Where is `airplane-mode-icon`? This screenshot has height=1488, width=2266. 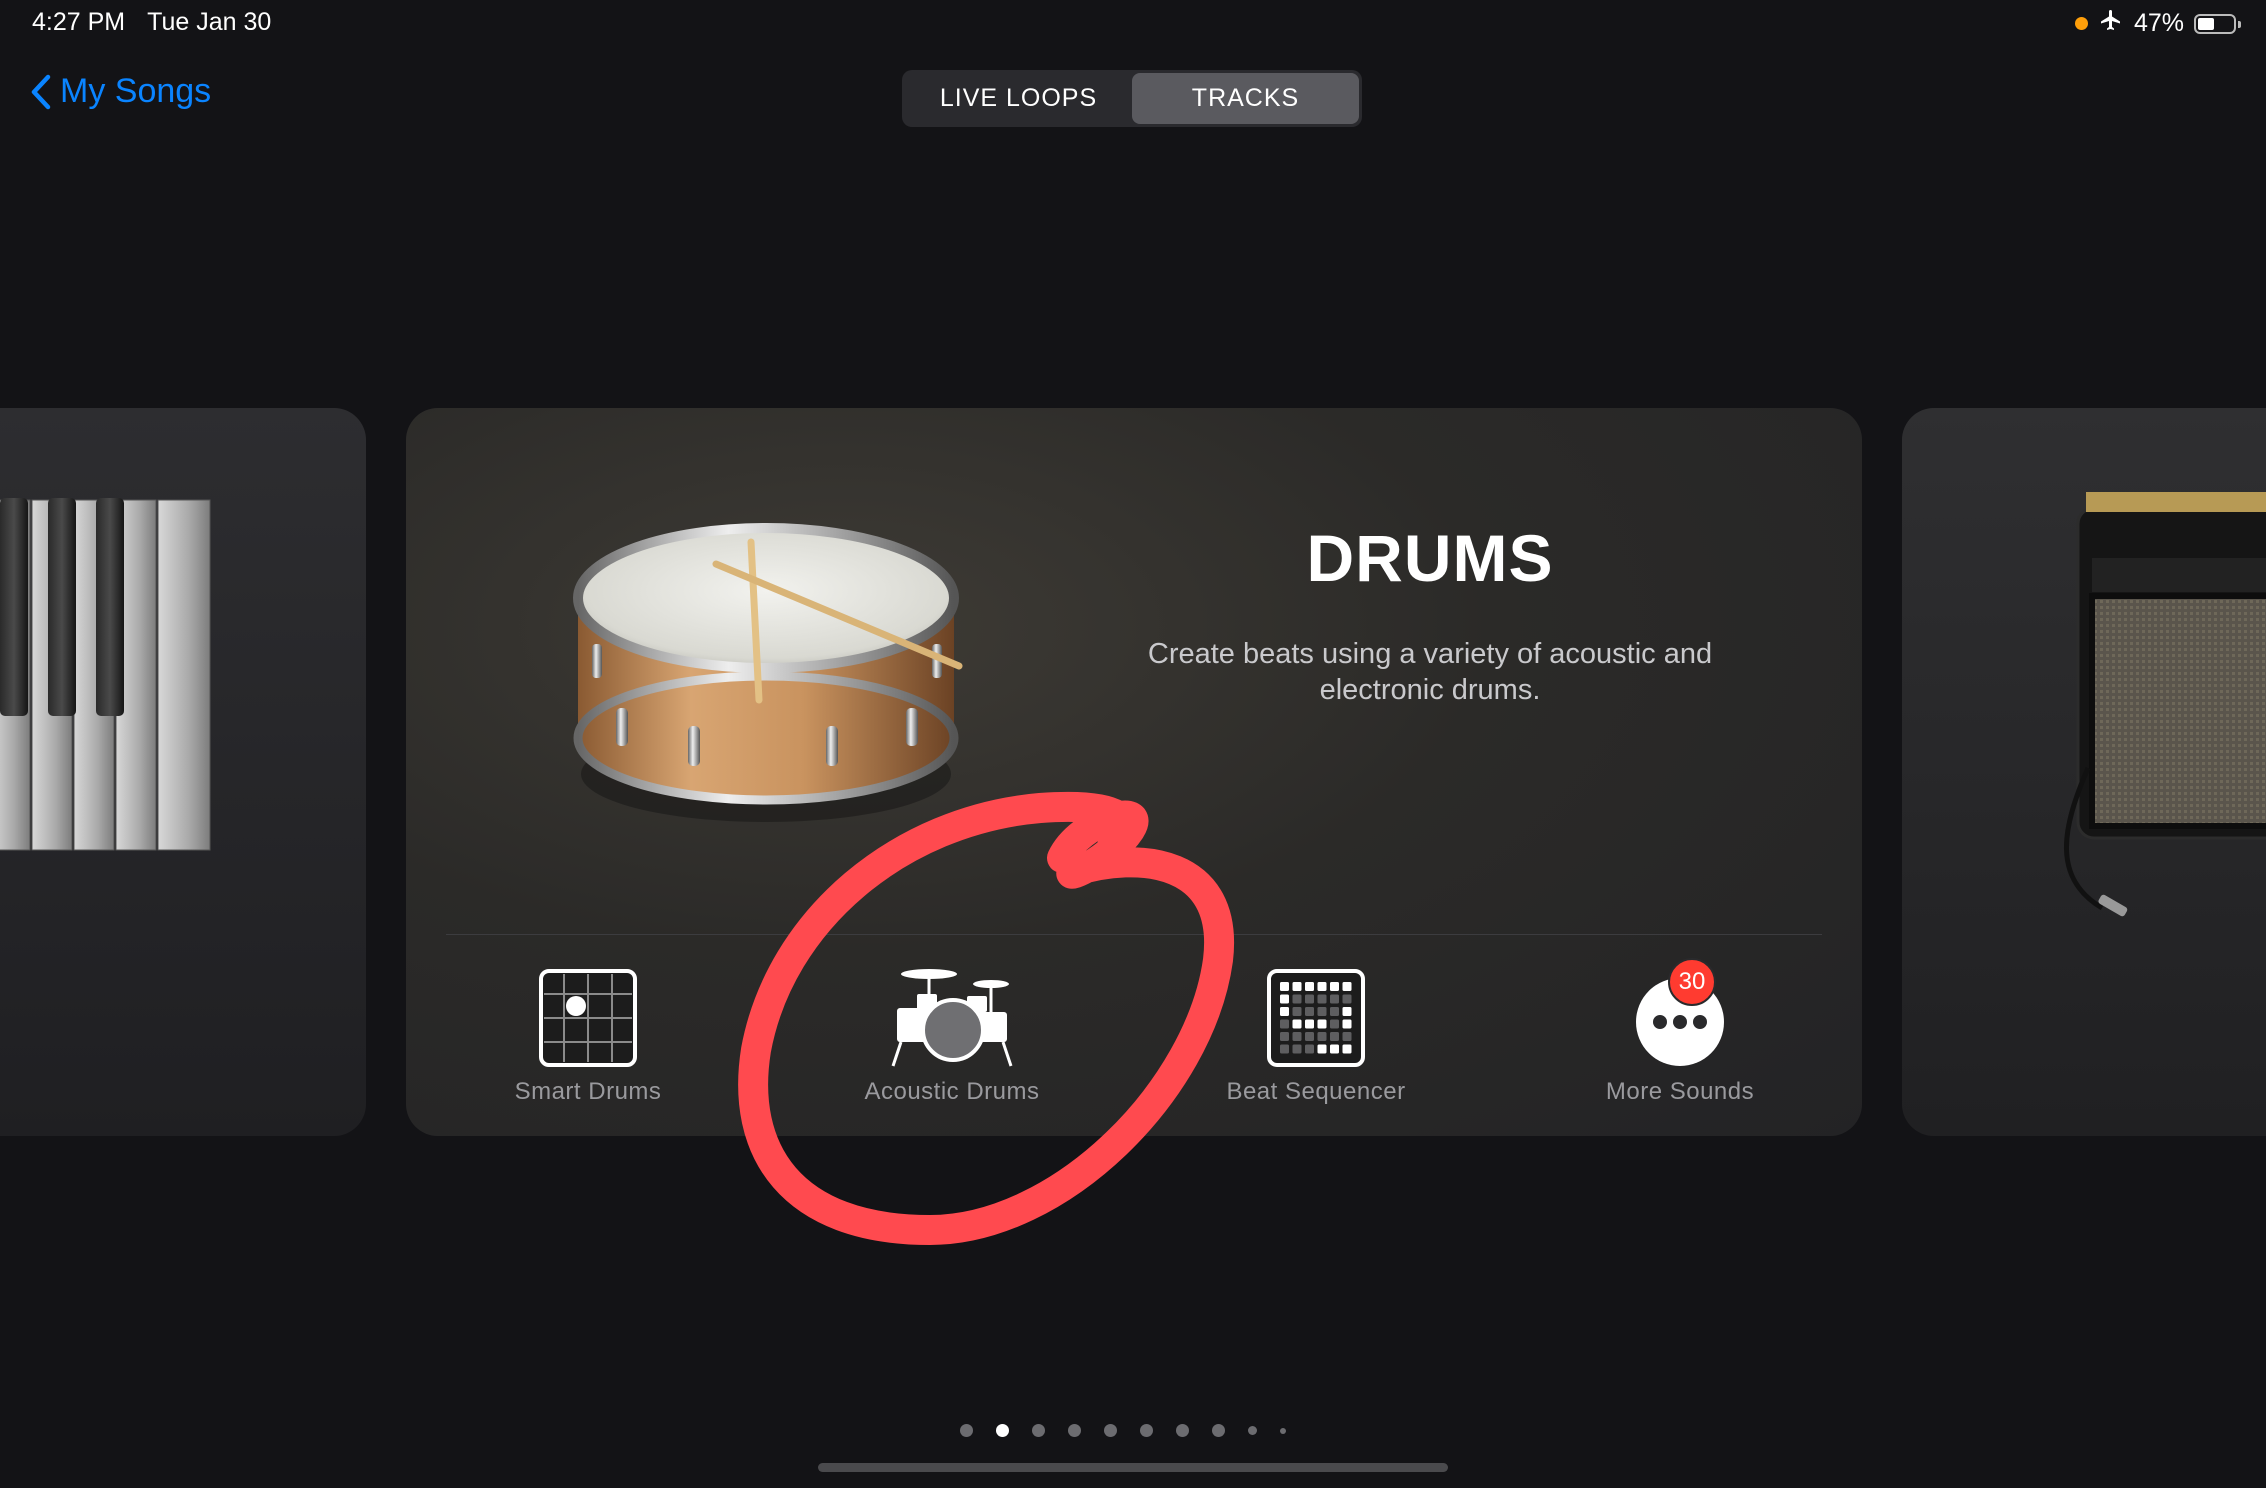 airplane-mode-icon is located at coordinates (2111, 23).